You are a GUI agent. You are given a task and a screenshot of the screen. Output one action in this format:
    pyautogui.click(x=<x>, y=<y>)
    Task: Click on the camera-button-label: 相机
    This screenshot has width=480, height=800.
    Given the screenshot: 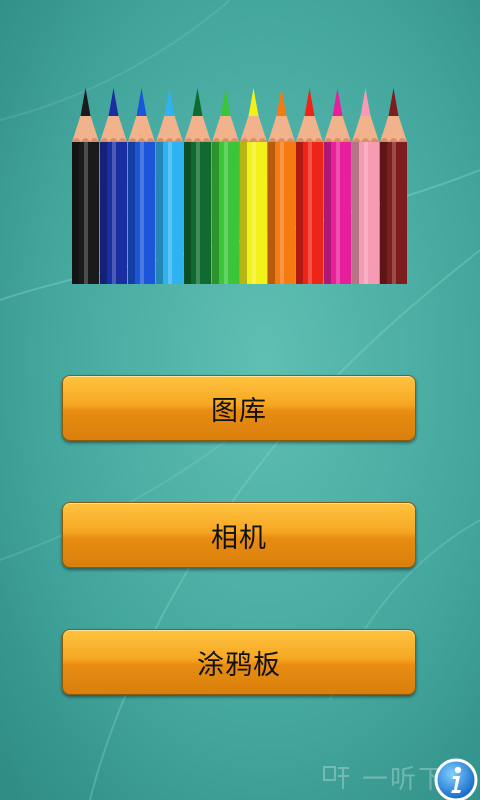 What is the action you would take?
    pyautogui.click(x=239, y=538)
    